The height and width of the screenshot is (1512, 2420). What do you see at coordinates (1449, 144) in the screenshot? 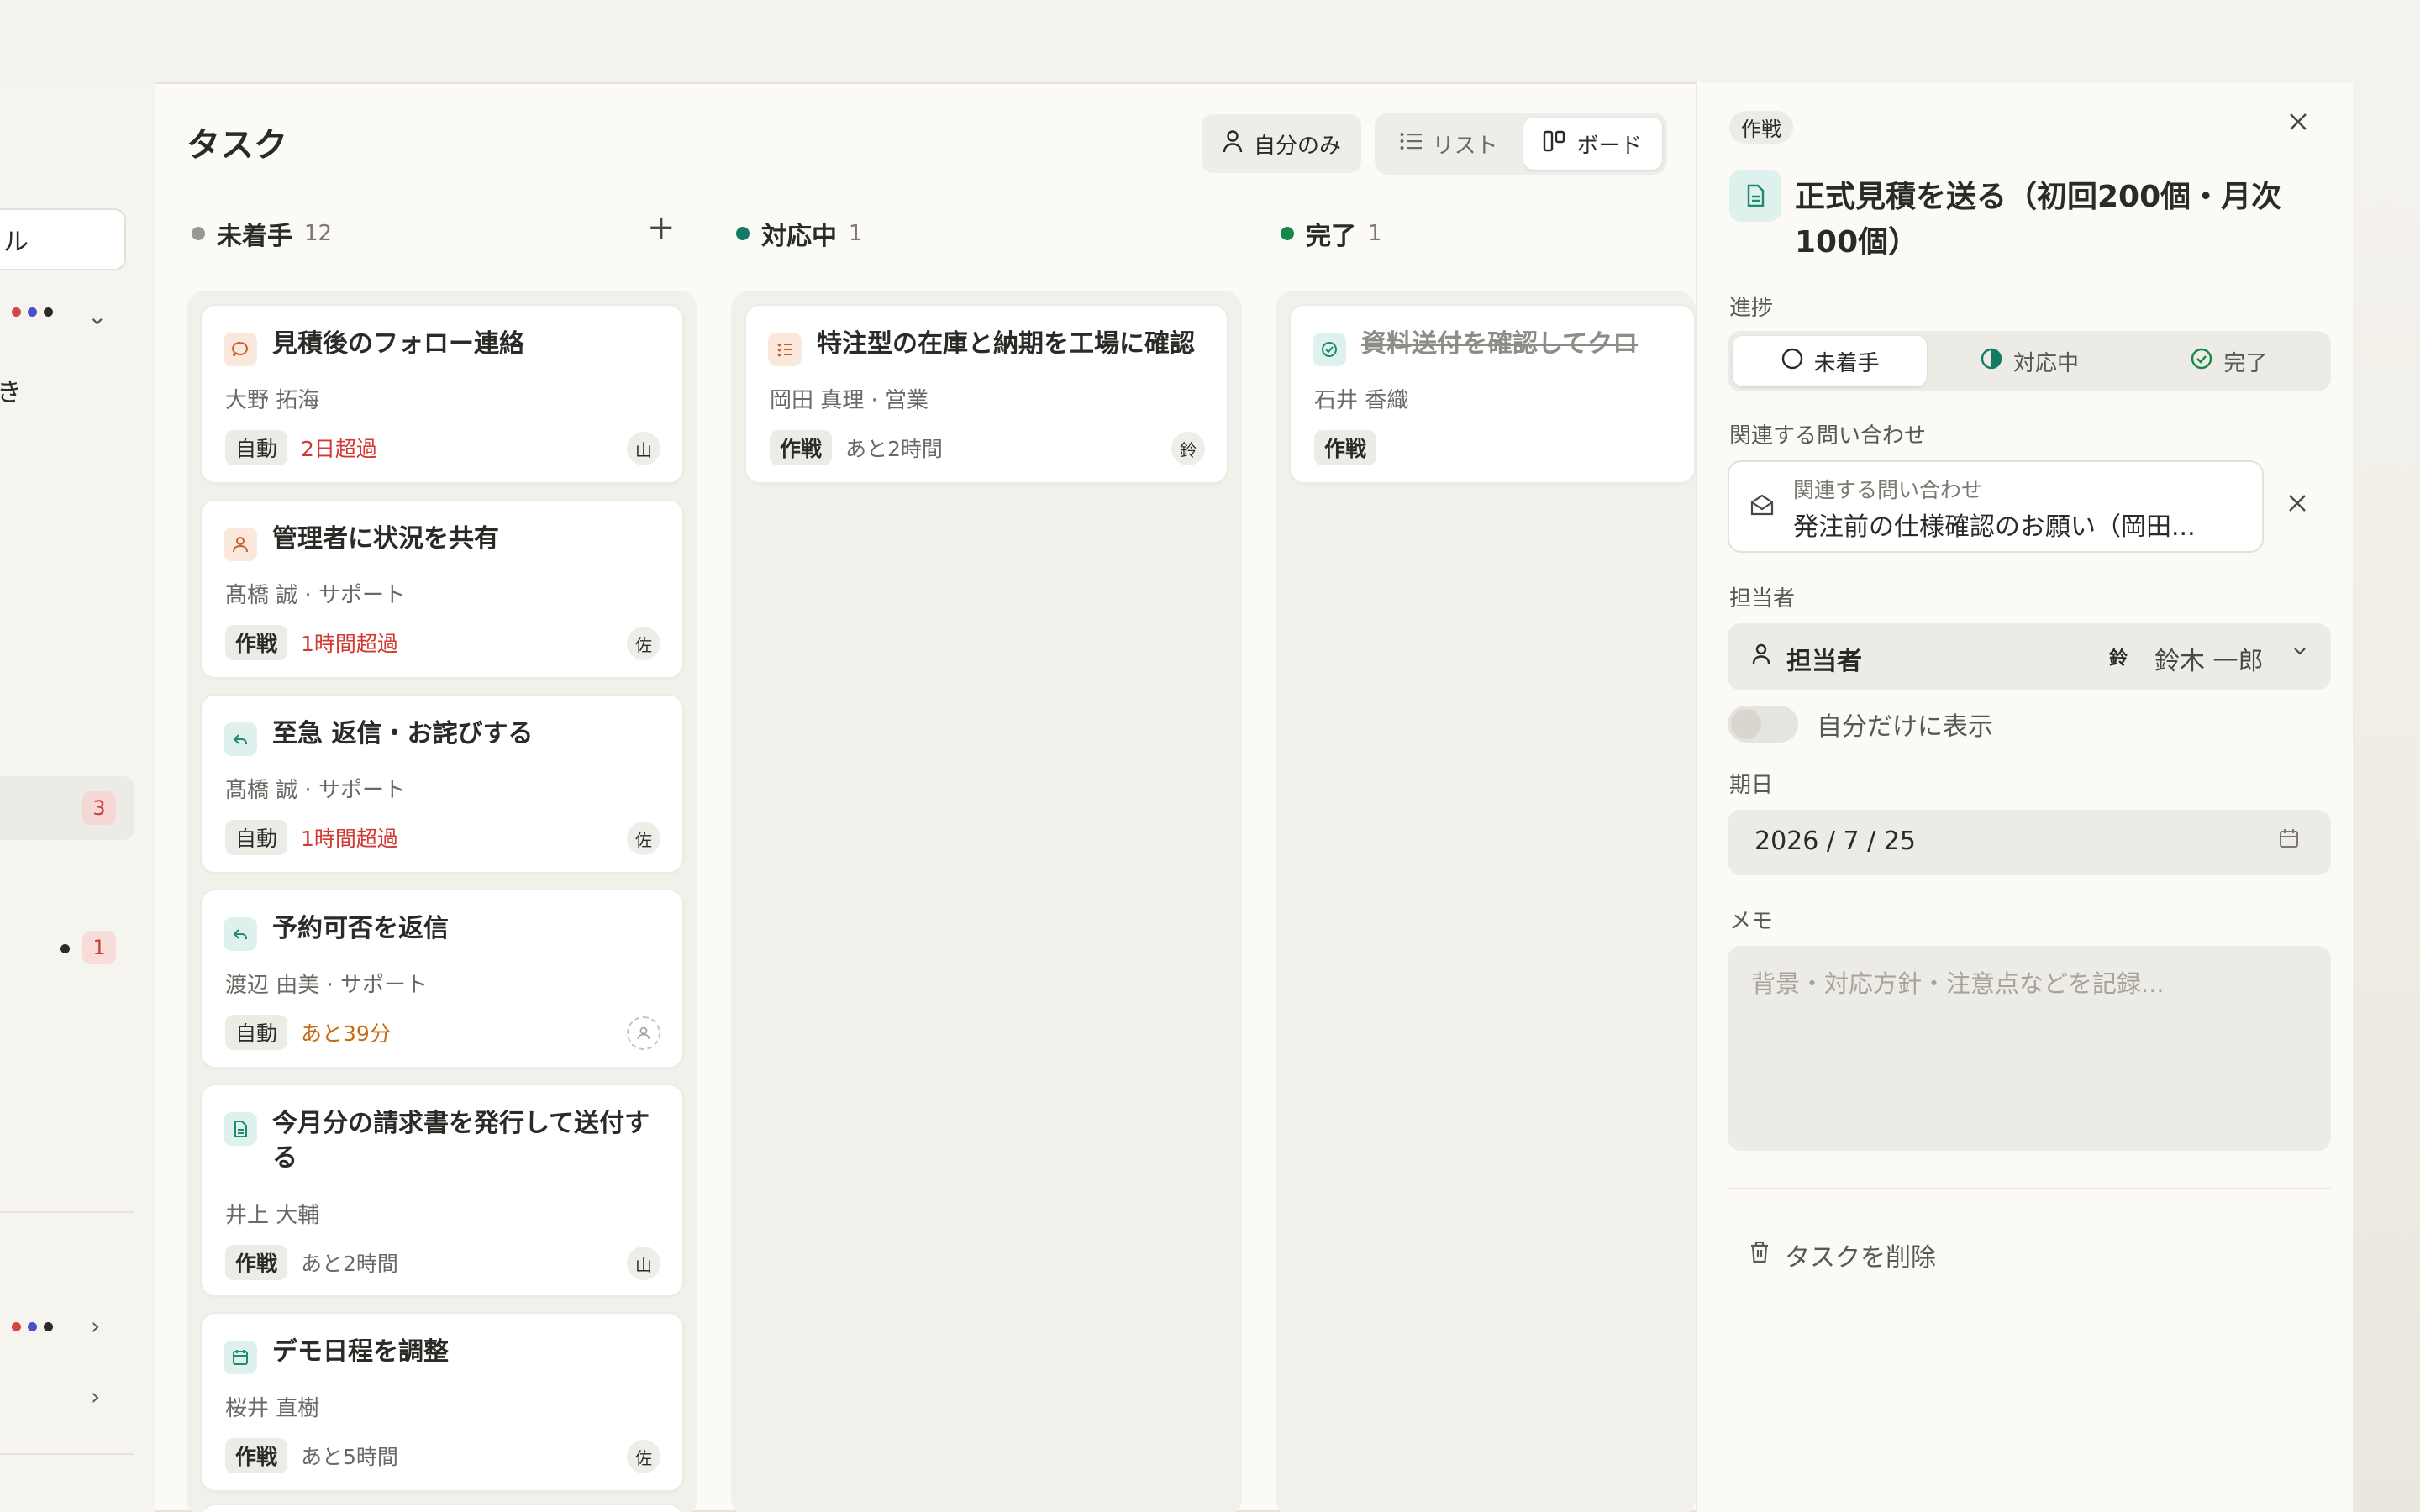
I see `view-list-button: リスト` at bounding box center [1449, 144].